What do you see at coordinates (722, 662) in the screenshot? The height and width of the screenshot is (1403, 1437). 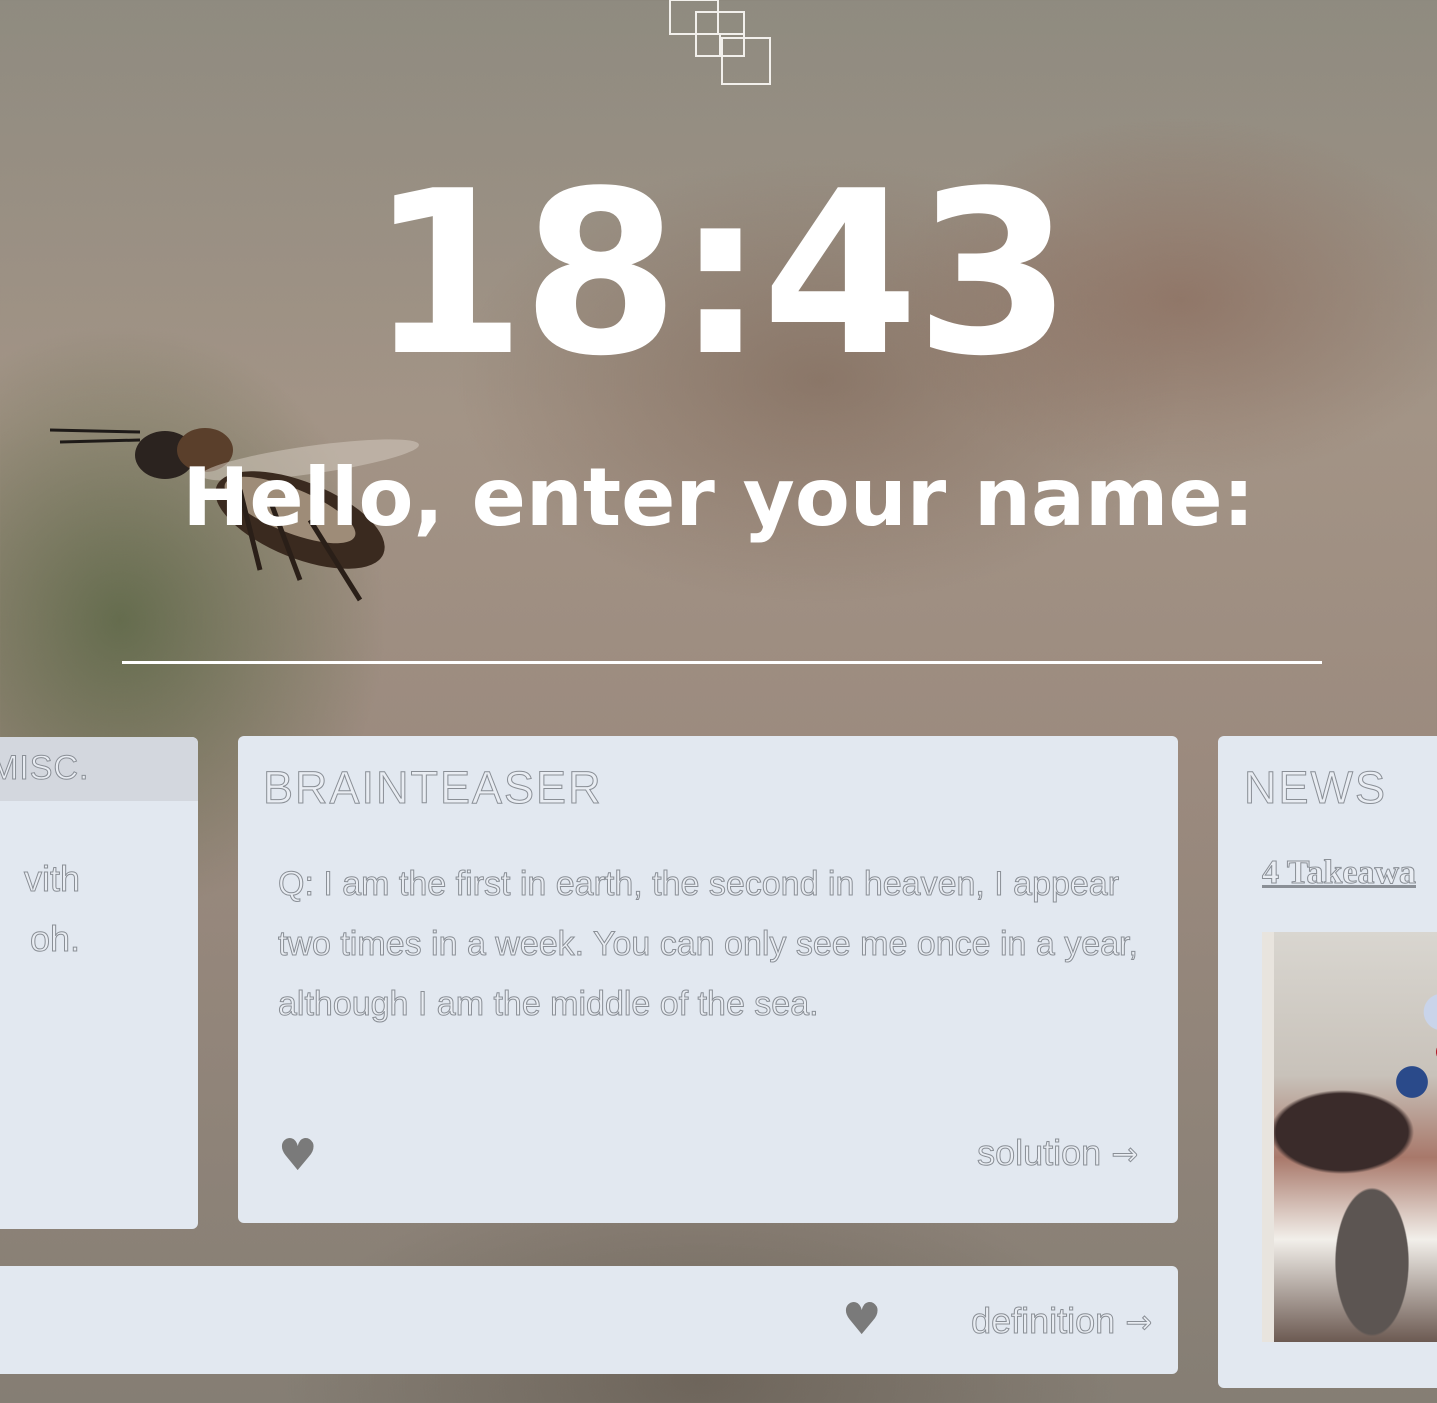 I see `name-input-underline` at bounding box center [722, 662].